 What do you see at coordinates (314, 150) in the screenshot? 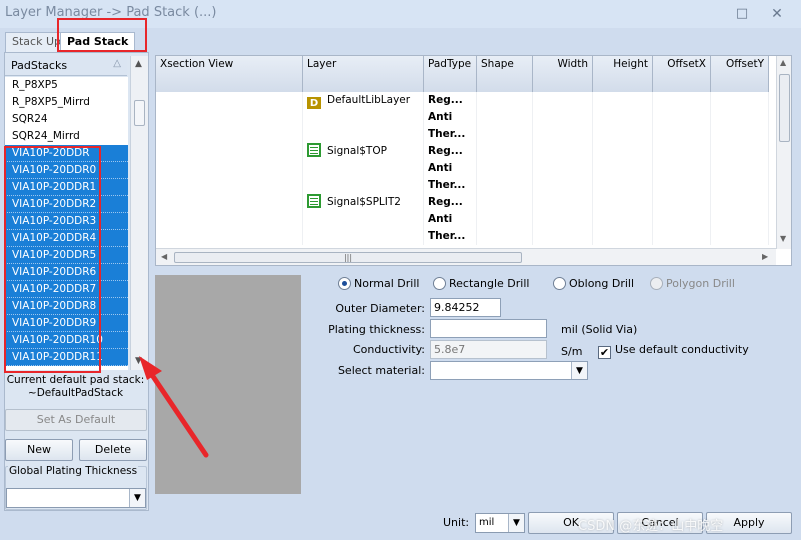
I see `signal-layer-icon` at bounding box center [314, 150].